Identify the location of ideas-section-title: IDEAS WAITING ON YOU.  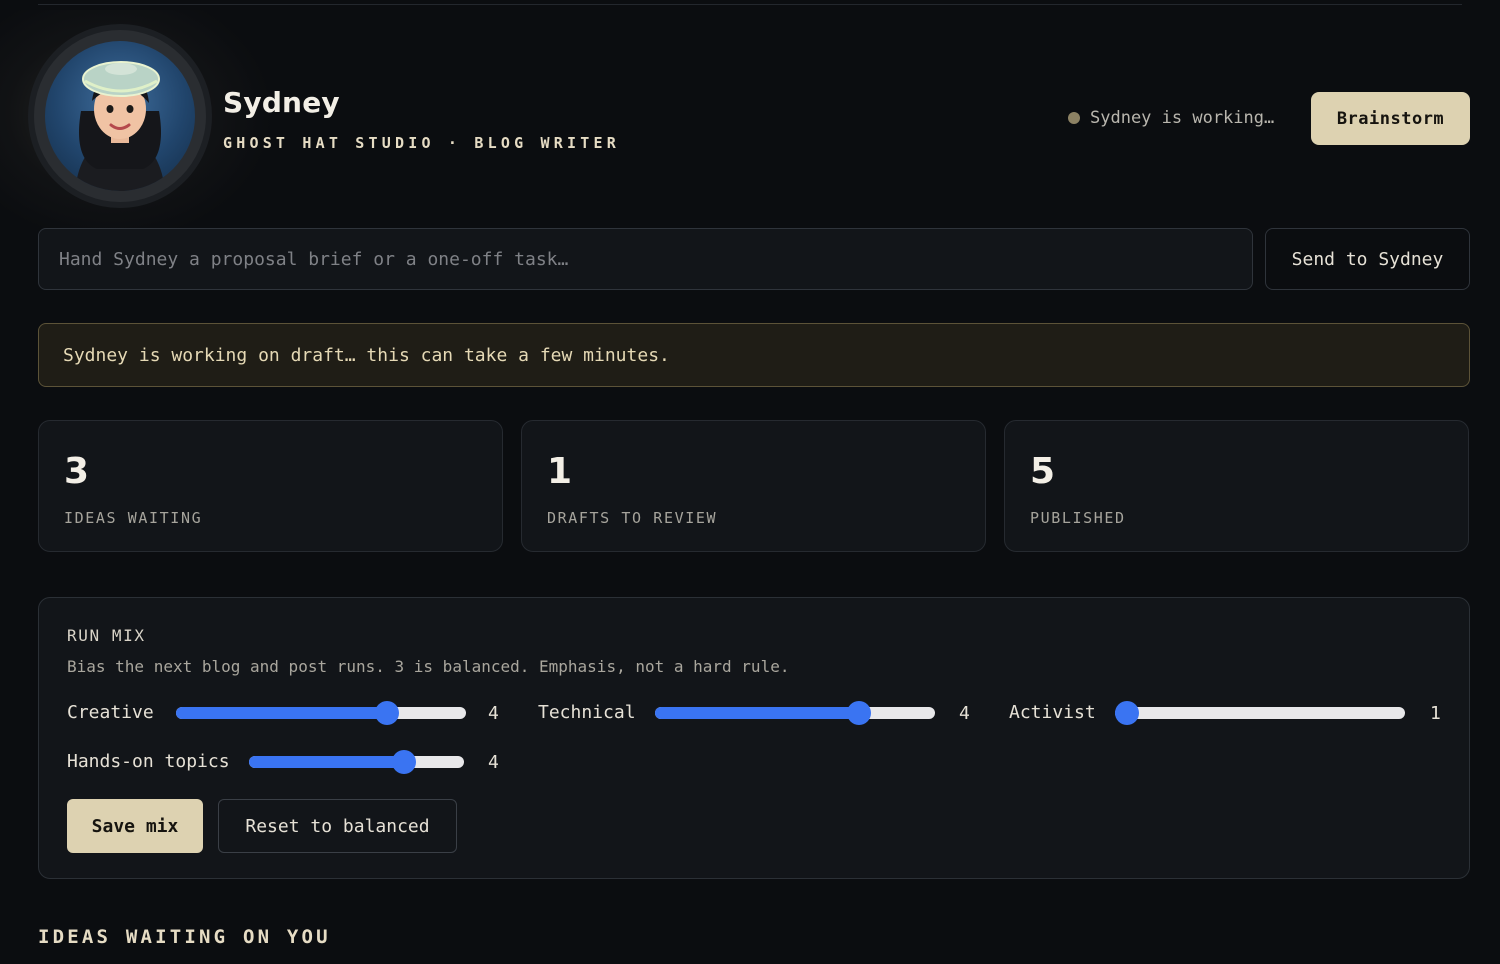
(184, 937).